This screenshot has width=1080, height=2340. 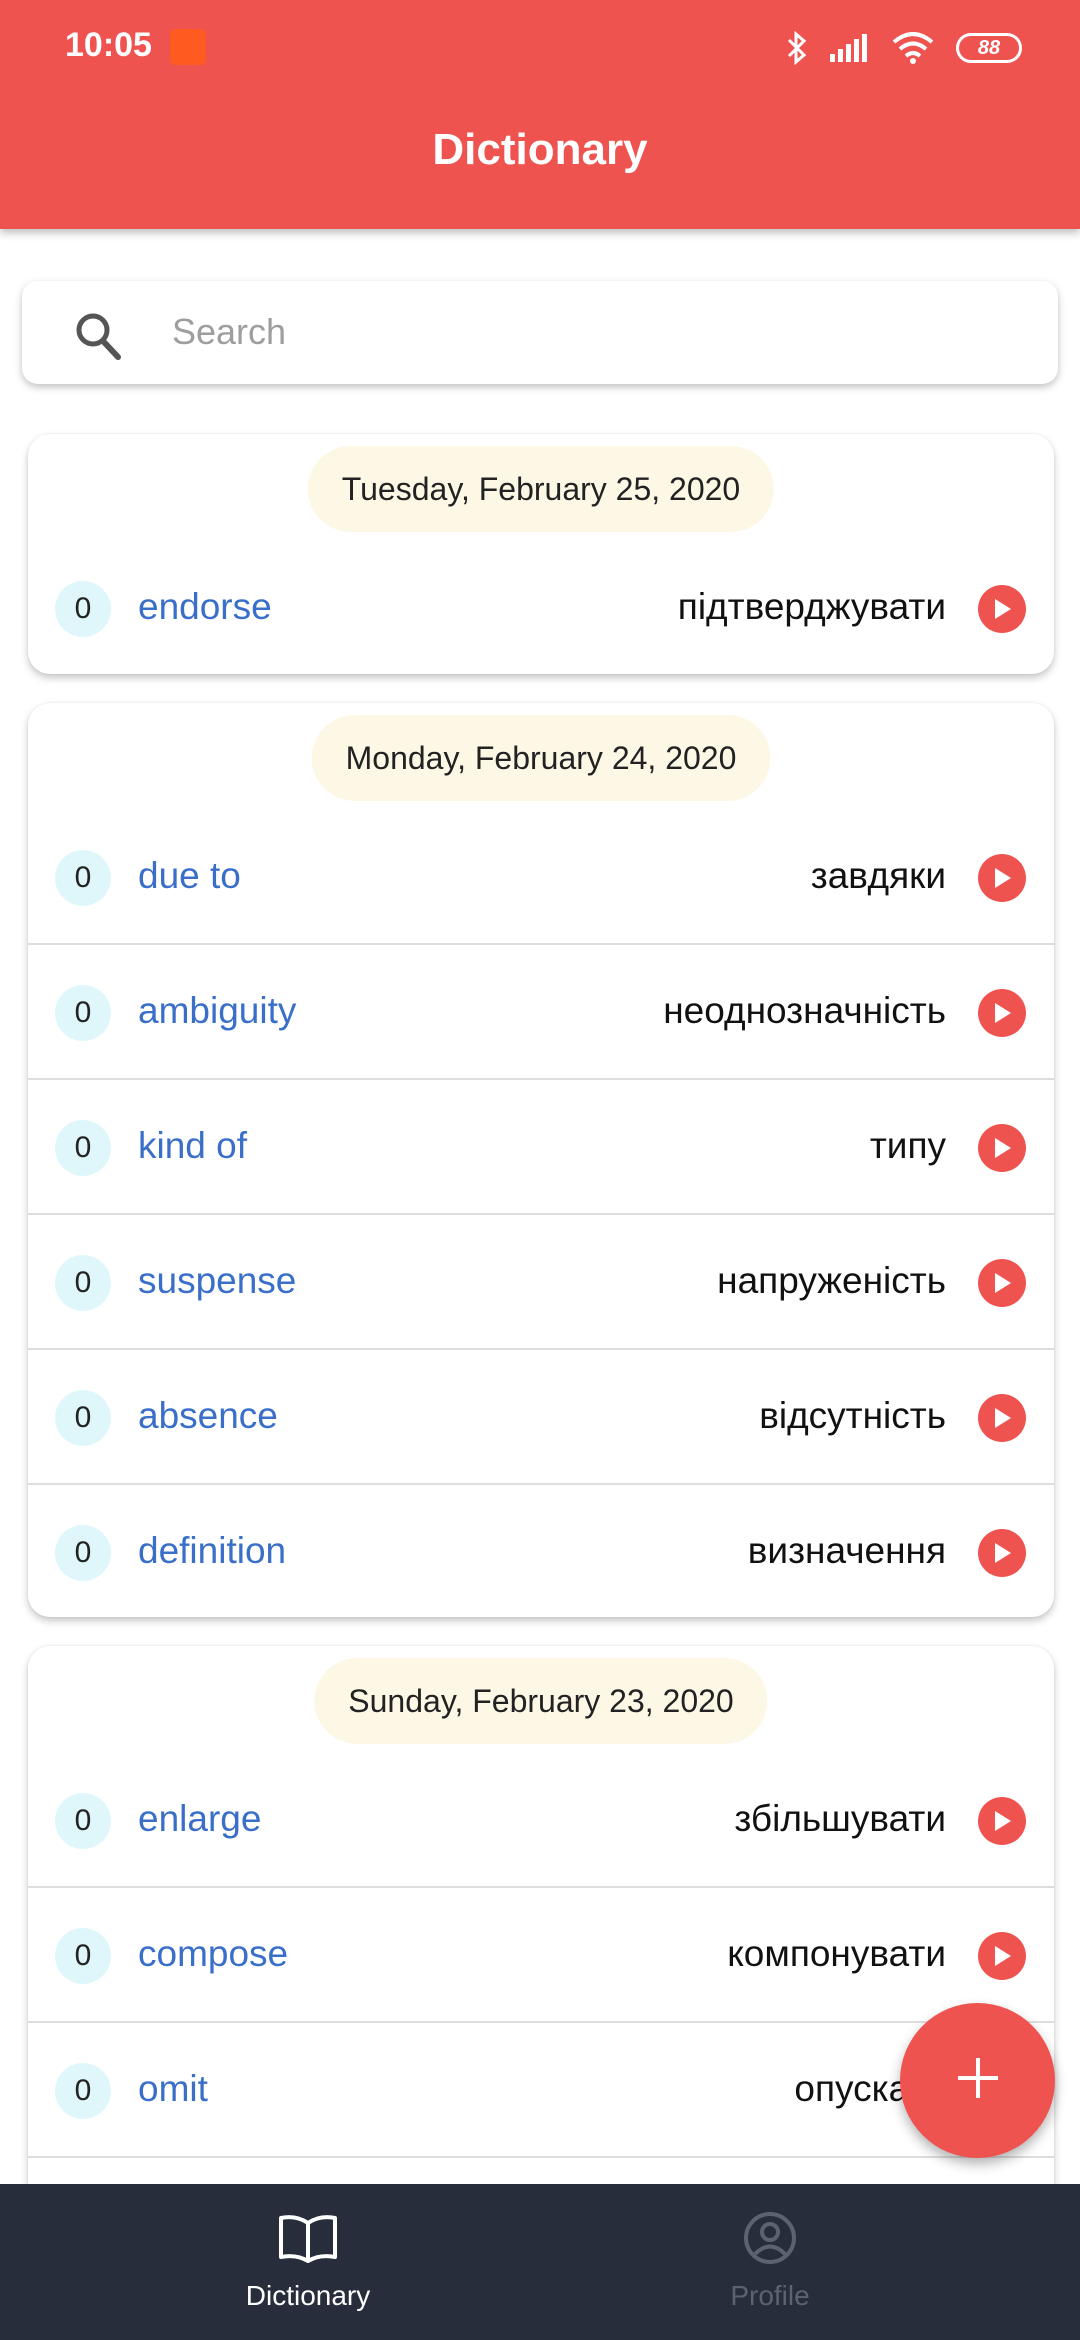 I want to click on date-header: Monday, February 24, 2020, so click(x=541, y=758).